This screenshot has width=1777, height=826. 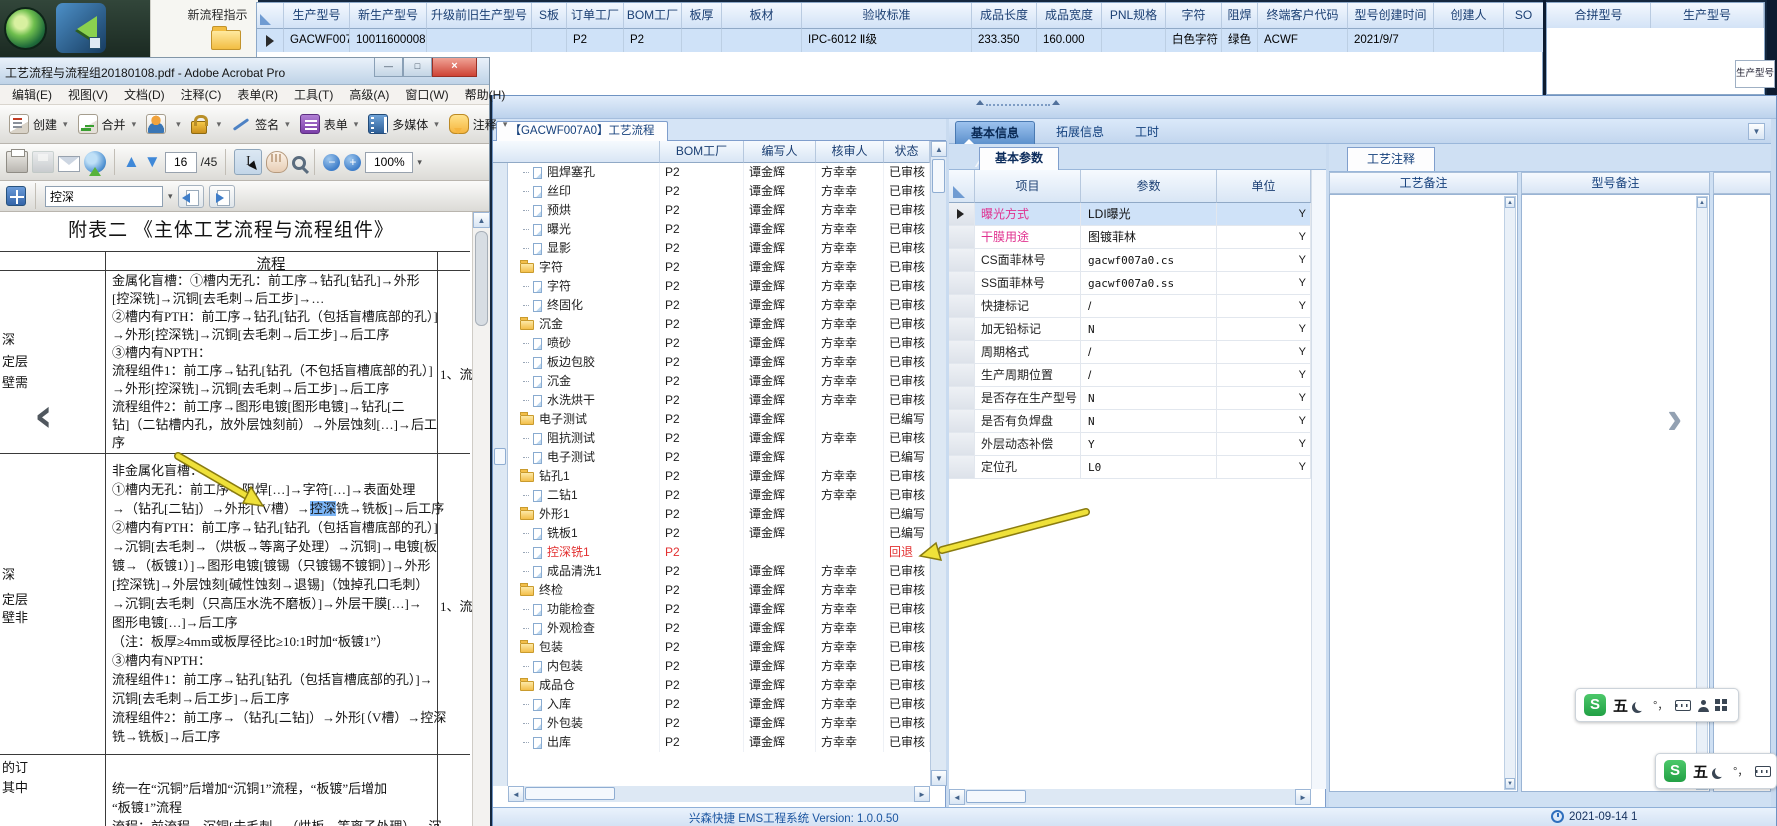 I want to click on param-horizontal-scrollbar: ◄ ►, so click(x=1130, y=797).